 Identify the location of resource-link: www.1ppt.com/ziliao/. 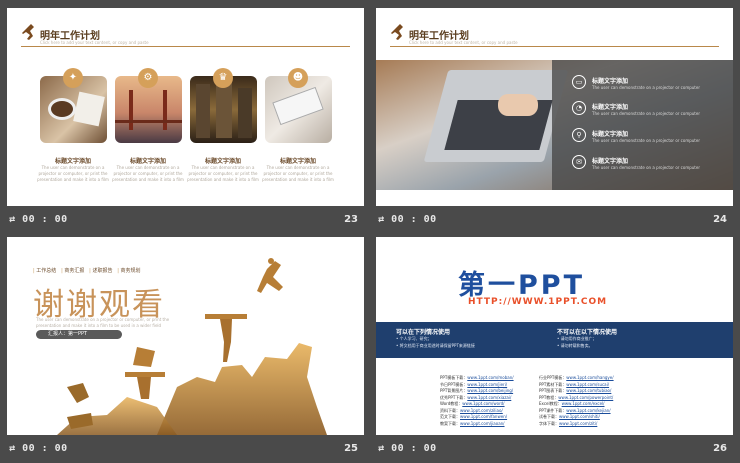
(481, 410).